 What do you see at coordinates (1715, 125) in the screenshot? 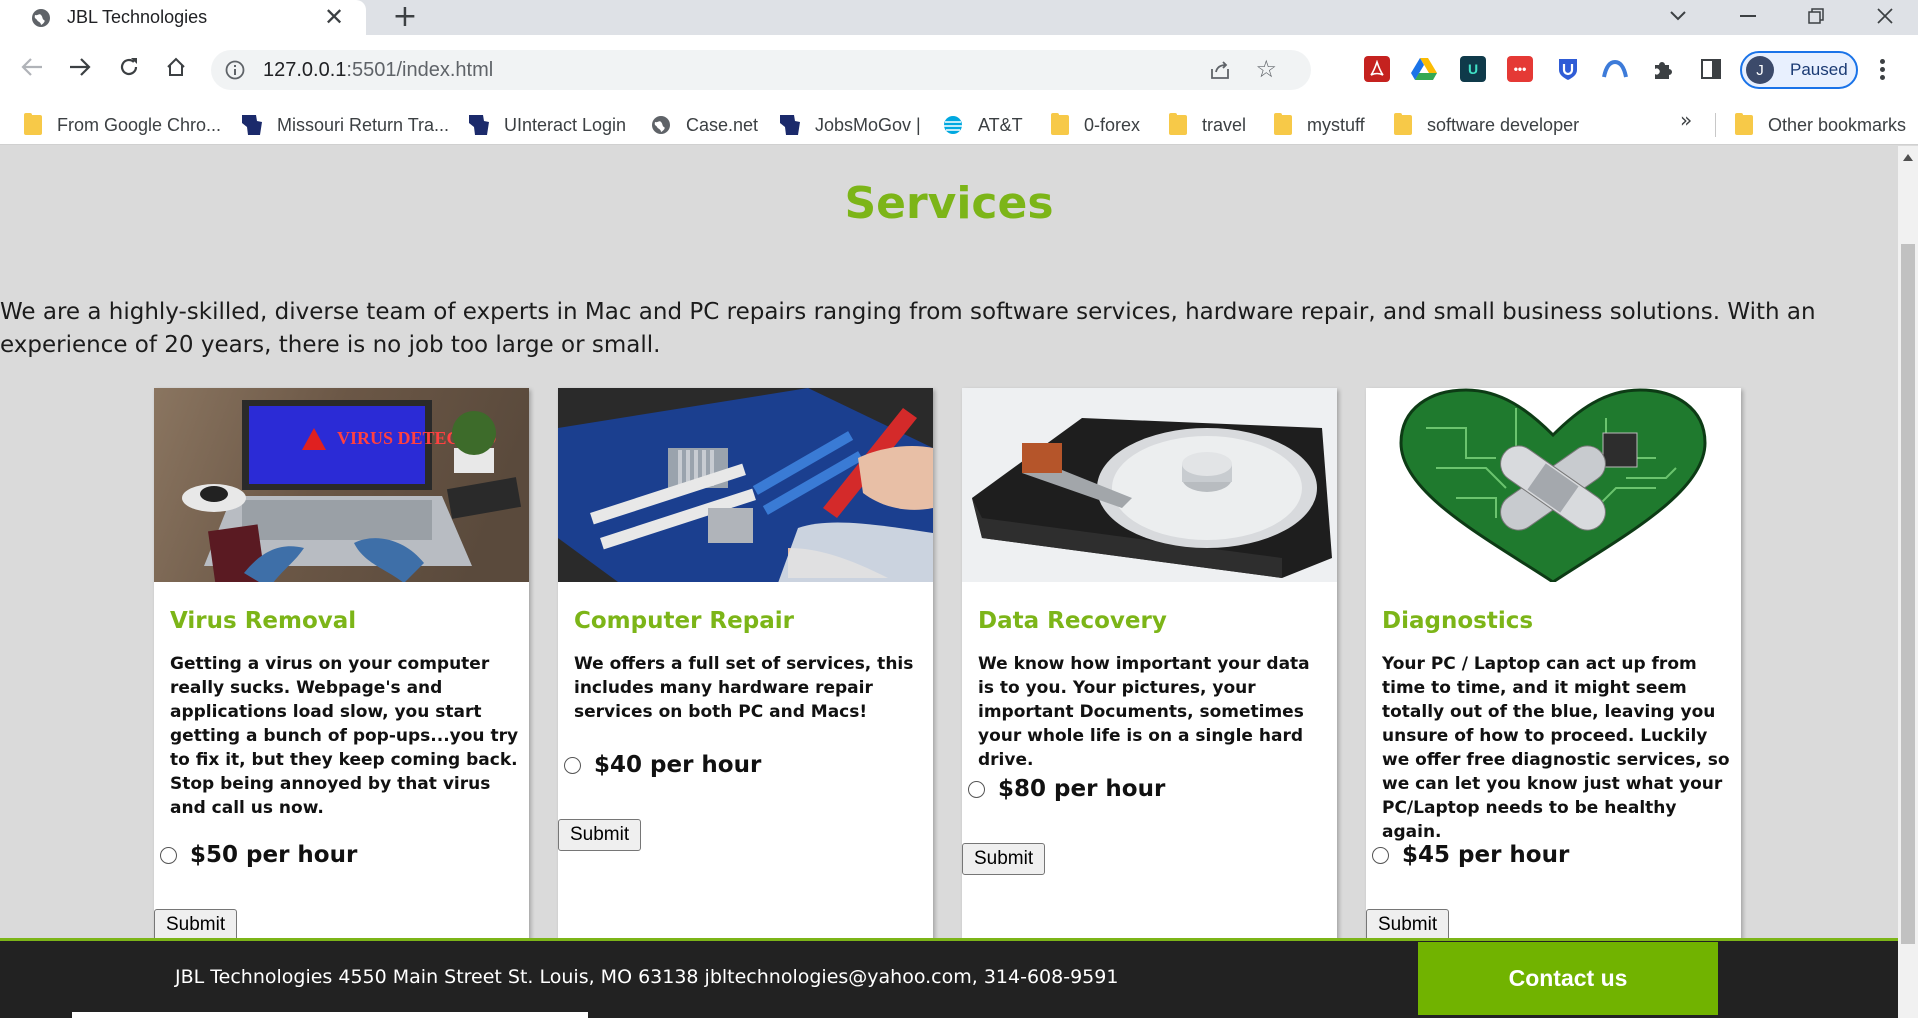
I see `bookmarks-divider` at bounding box center [1715, 125].